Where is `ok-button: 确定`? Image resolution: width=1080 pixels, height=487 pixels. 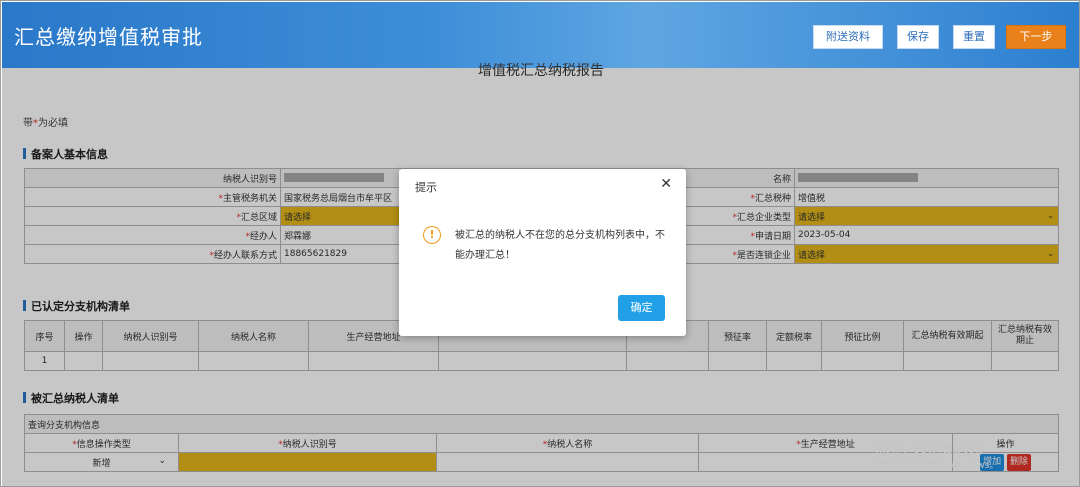
ok-button: 确定 is located at coordinates (641, 308).